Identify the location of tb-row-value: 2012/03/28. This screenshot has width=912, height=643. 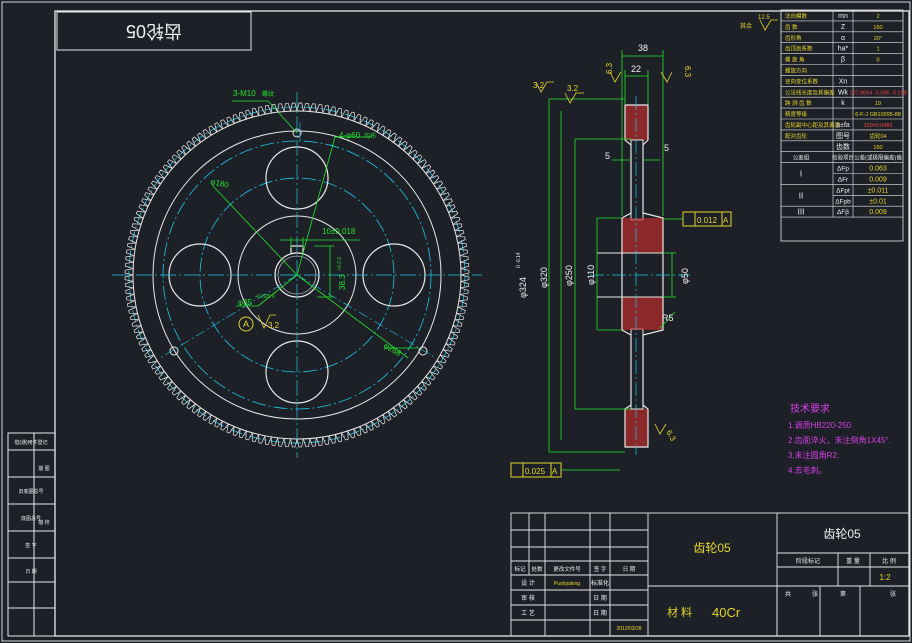
(628, 629).